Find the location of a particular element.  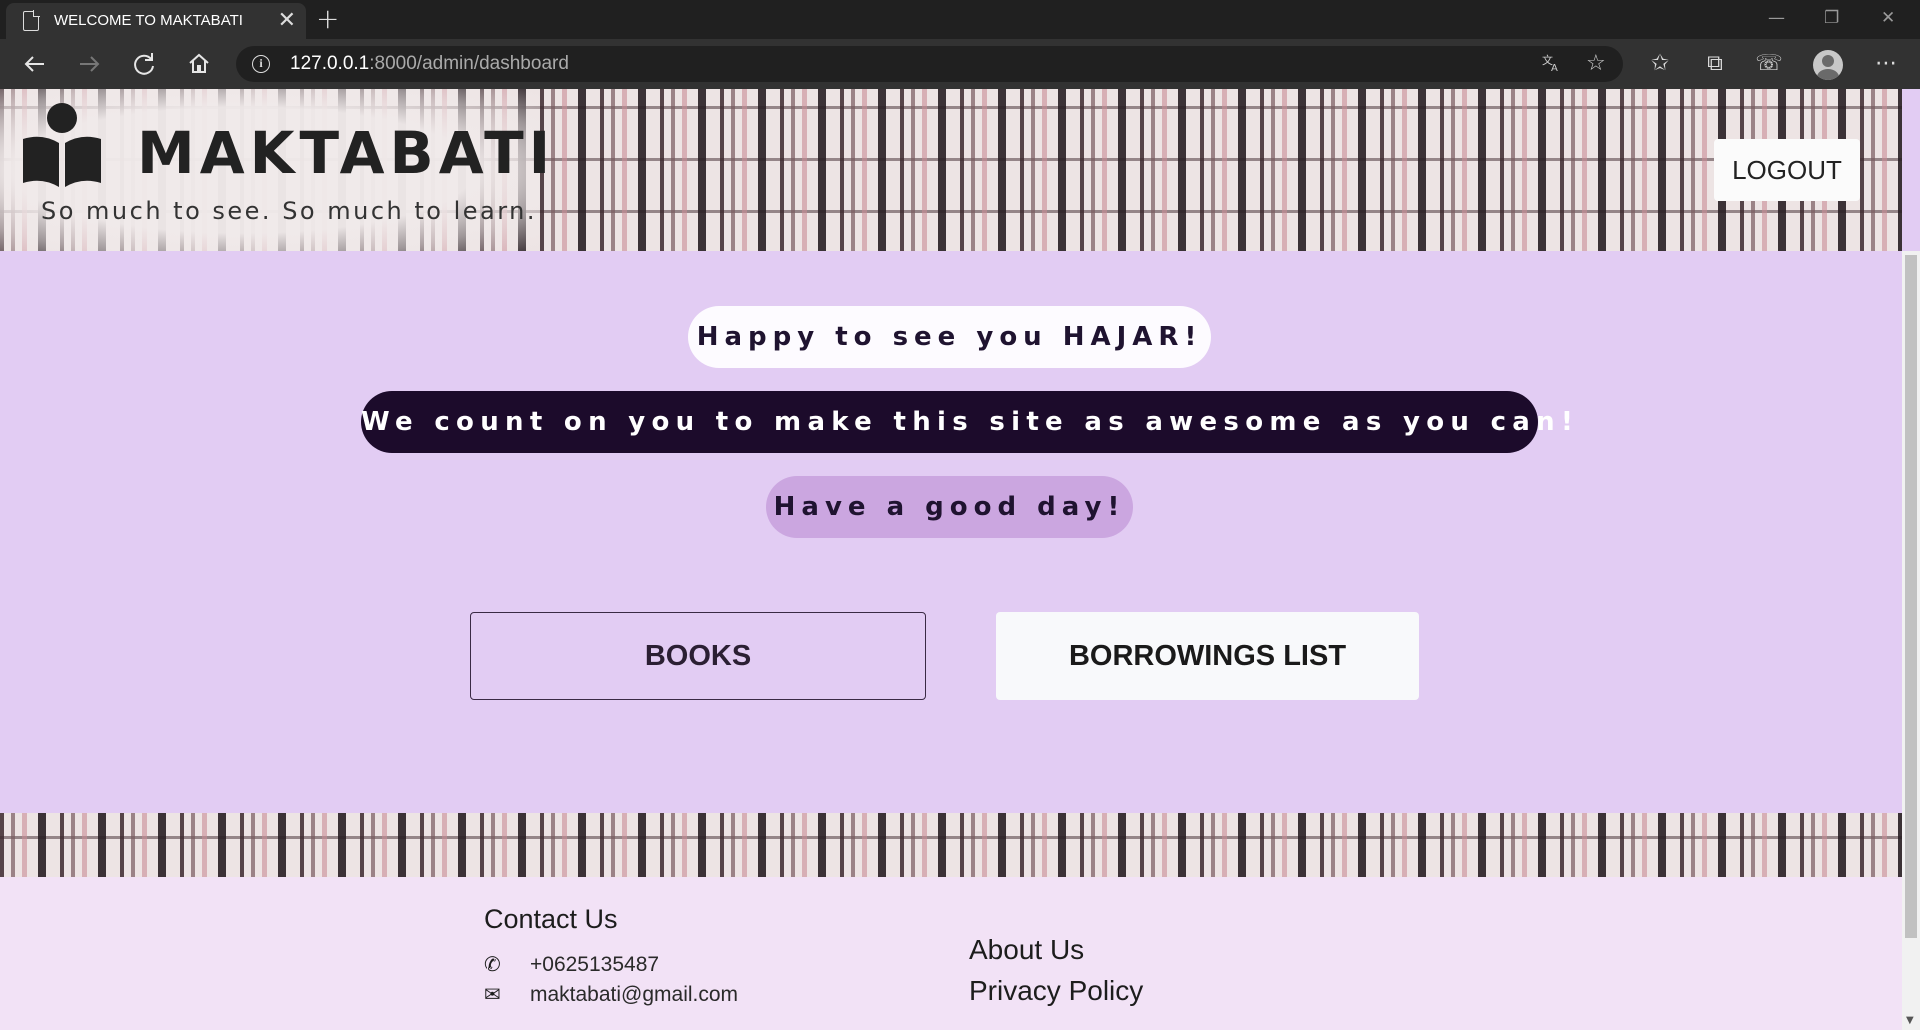

email-address: maktabati@gmail.com is located at coordinates (634, 994).